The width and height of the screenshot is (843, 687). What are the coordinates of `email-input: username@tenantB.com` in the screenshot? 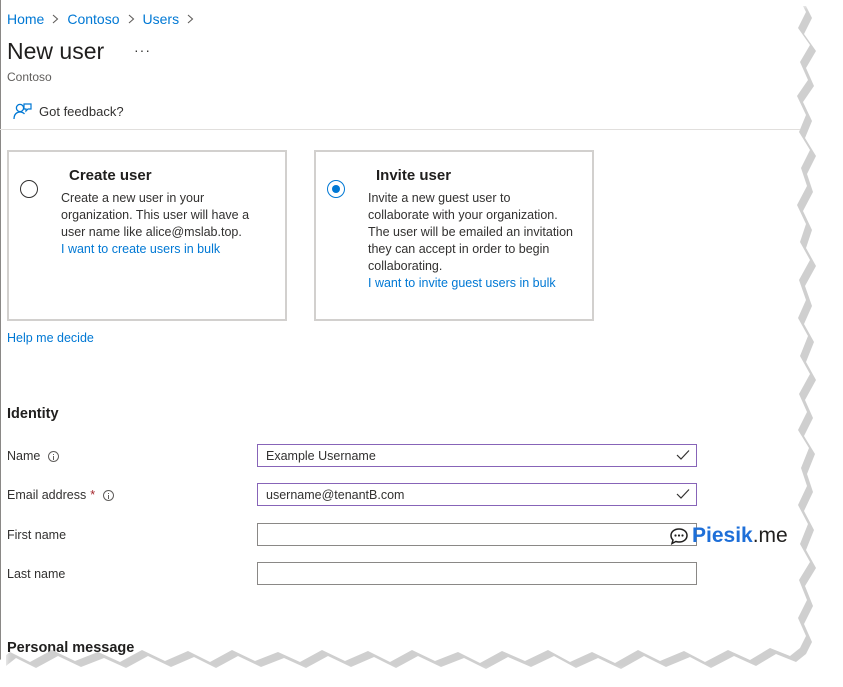 It's located at (477, 494).